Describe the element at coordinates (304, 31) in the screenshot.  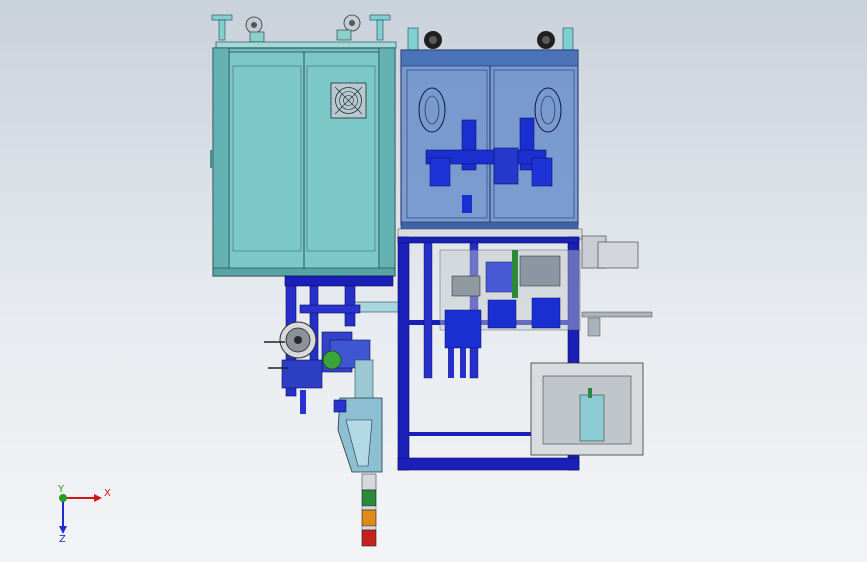
I see `cabinet-top-fixtures` at that location.